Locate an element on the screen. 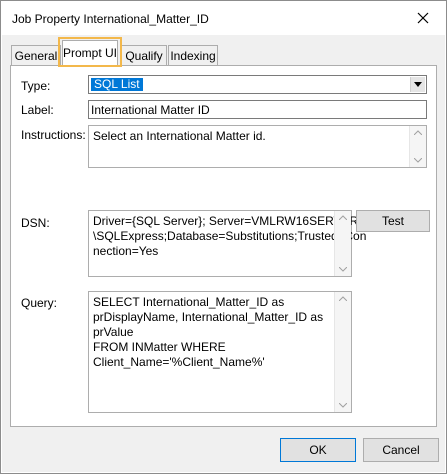 Image resolution: width=447 pixels, height=474 pixels. label-label: Label: is located at coordinates (37, 110).